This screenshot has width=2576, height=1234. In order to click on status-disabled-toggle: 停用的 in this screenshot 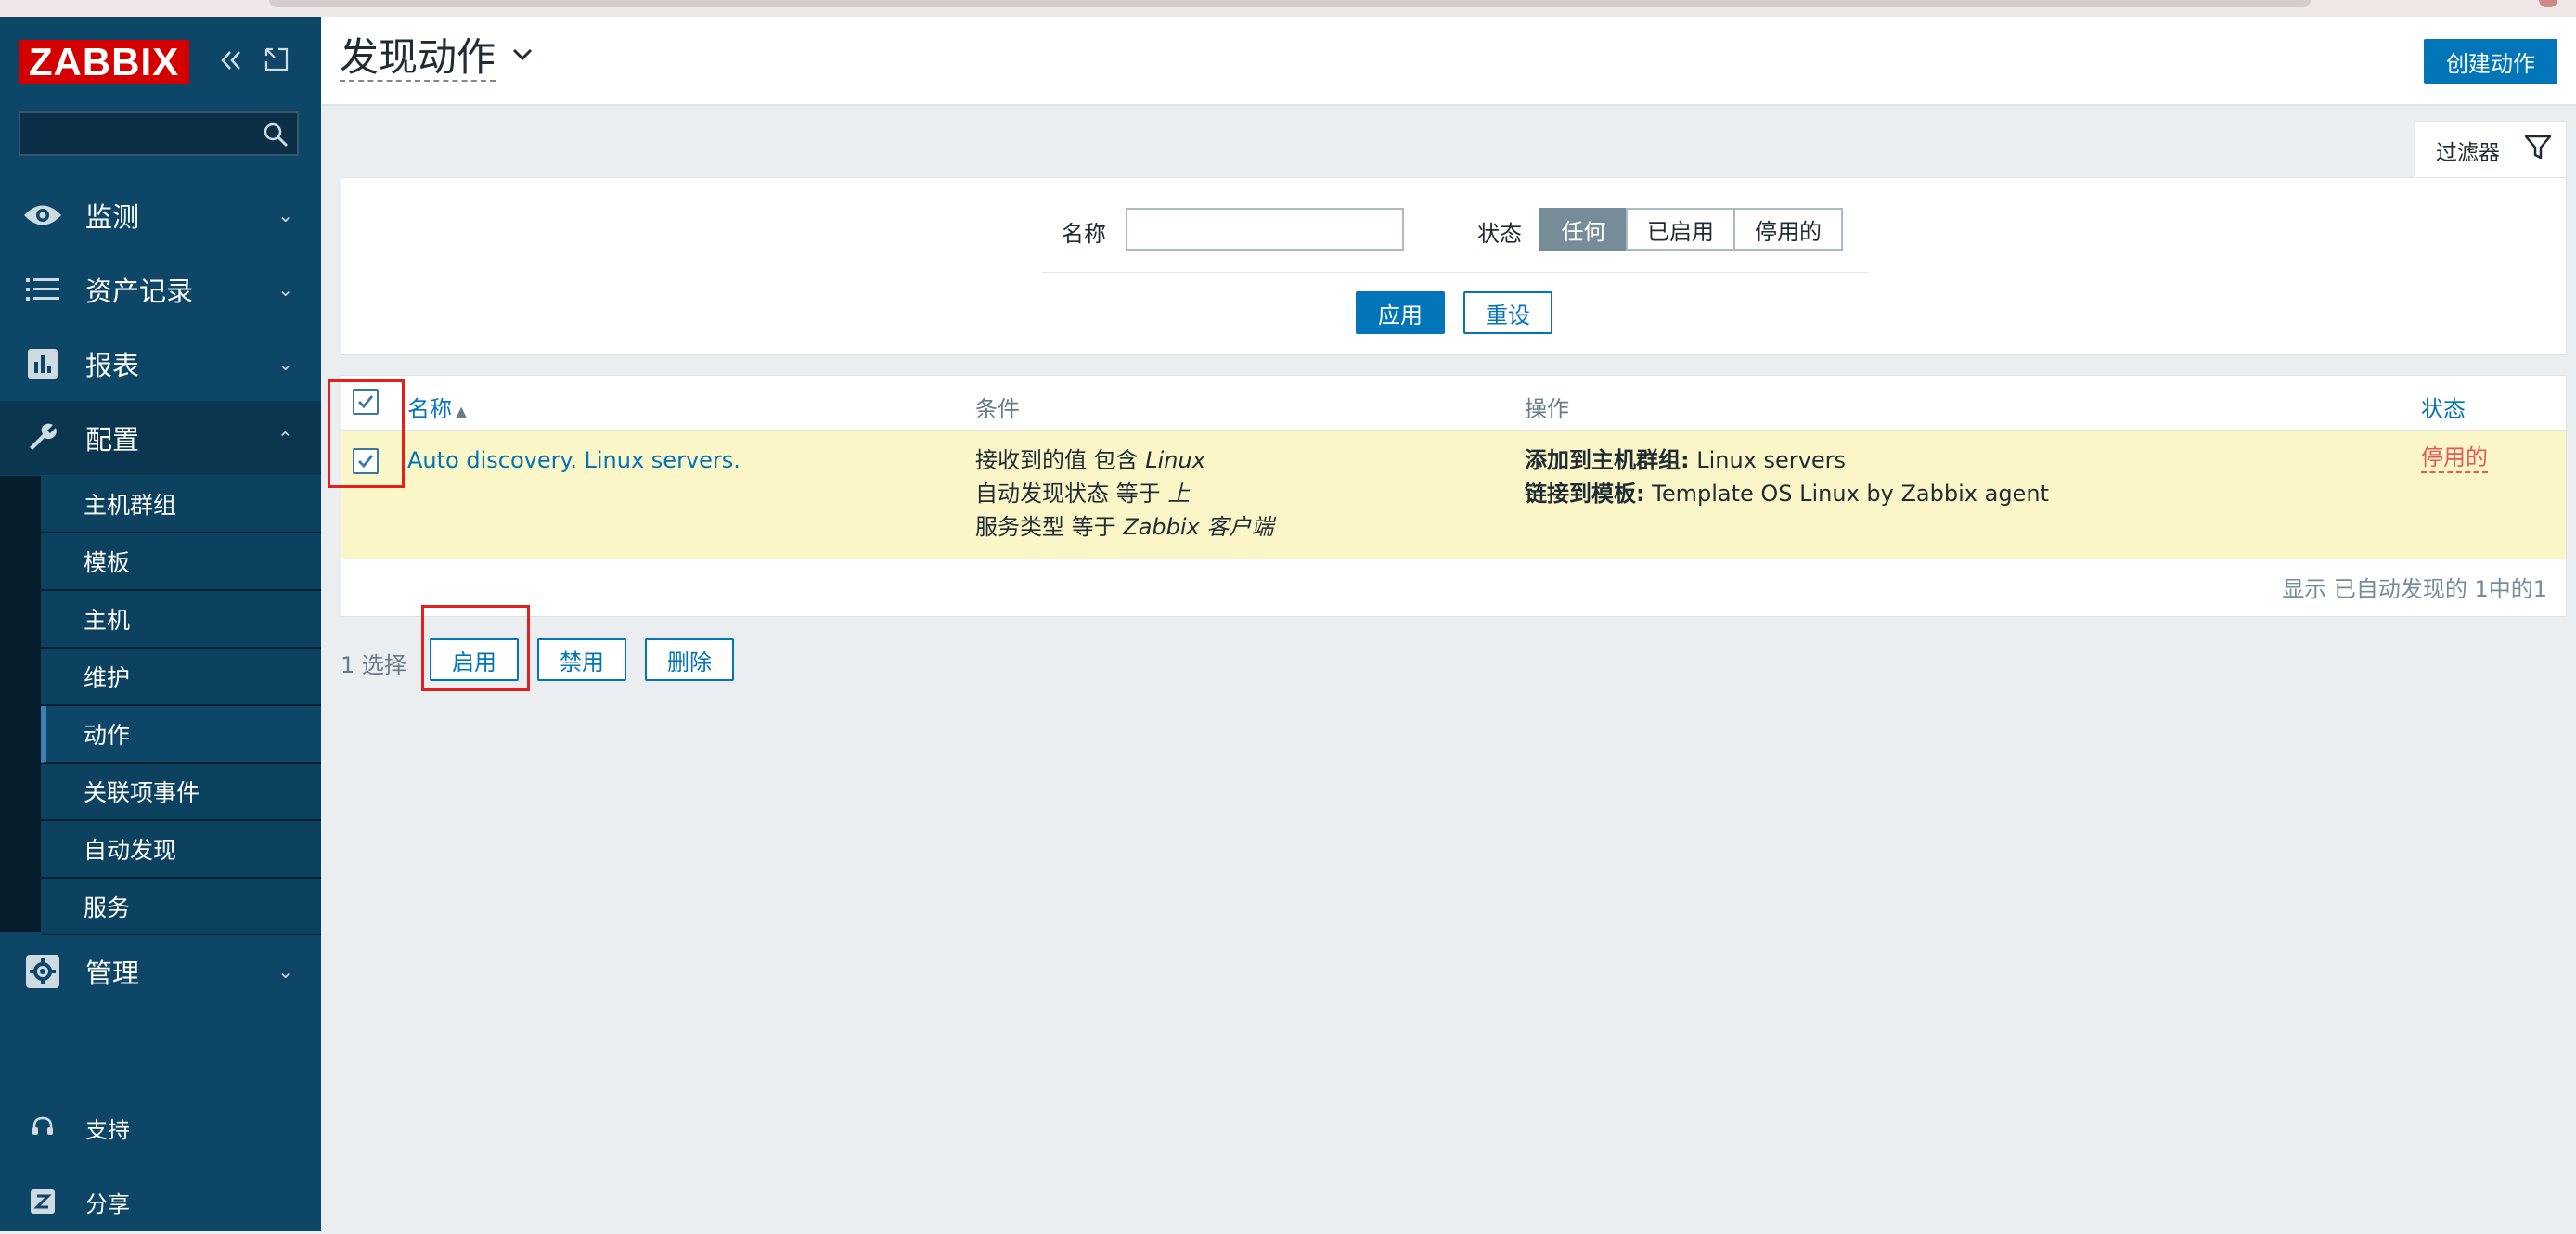, I will do `click(1788, 229)`.